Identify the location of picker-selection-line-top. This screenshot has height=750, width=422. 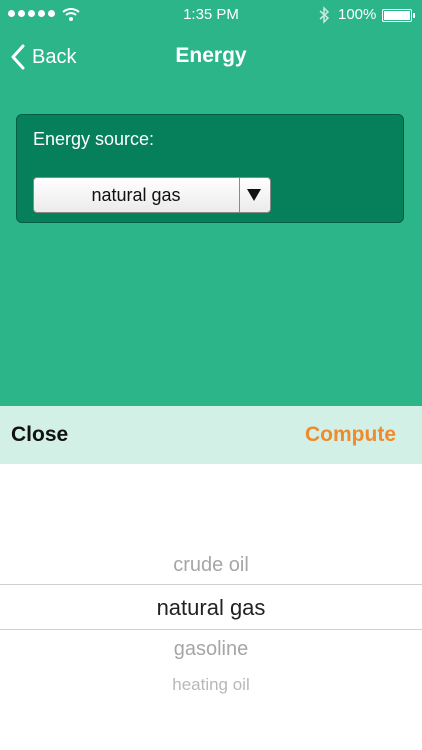
(211, 584).